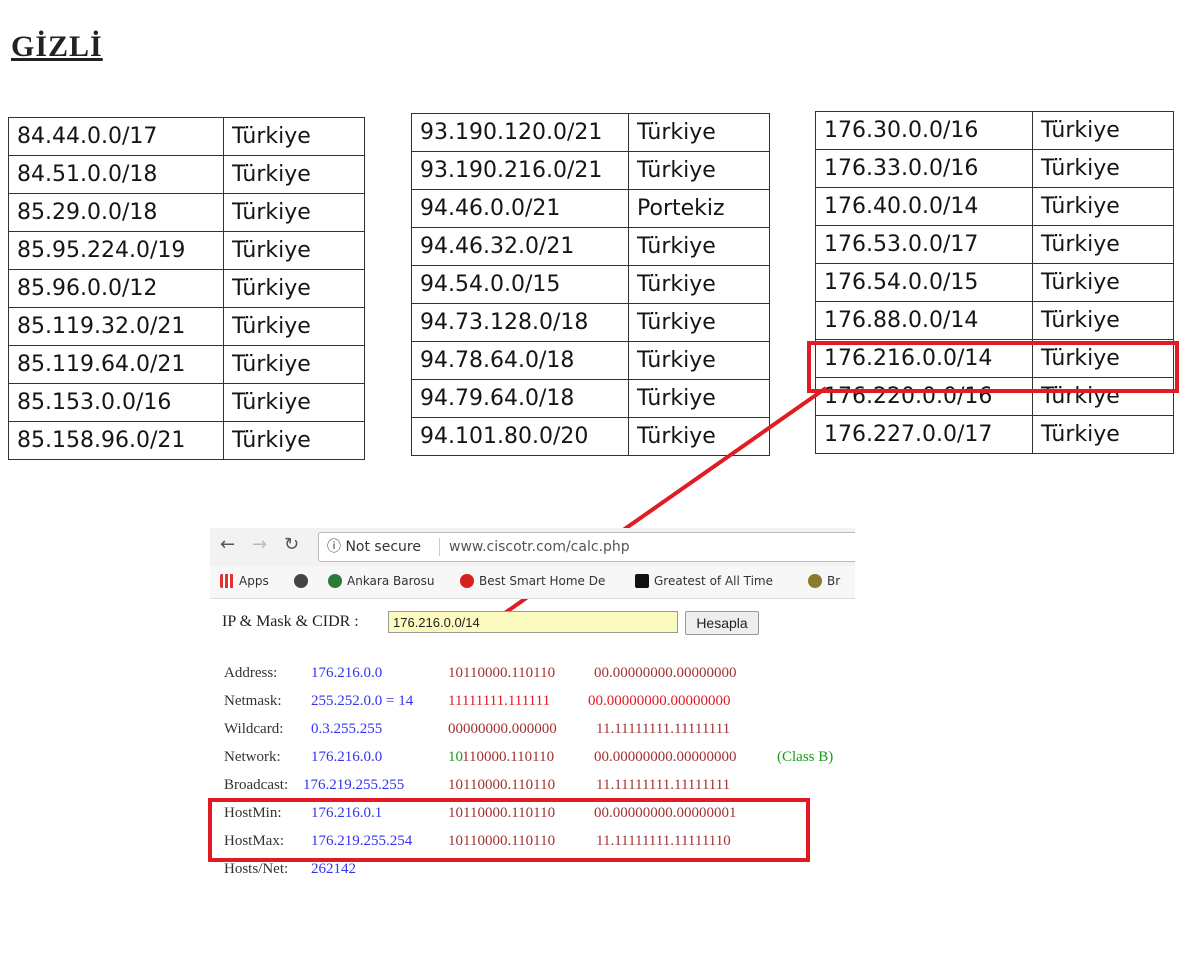 Image resolution: width=1200 pixels, height=978 pixels. Describe the element at coordinates (439, 547) in the screenshot. I see `url-separator` at that location.